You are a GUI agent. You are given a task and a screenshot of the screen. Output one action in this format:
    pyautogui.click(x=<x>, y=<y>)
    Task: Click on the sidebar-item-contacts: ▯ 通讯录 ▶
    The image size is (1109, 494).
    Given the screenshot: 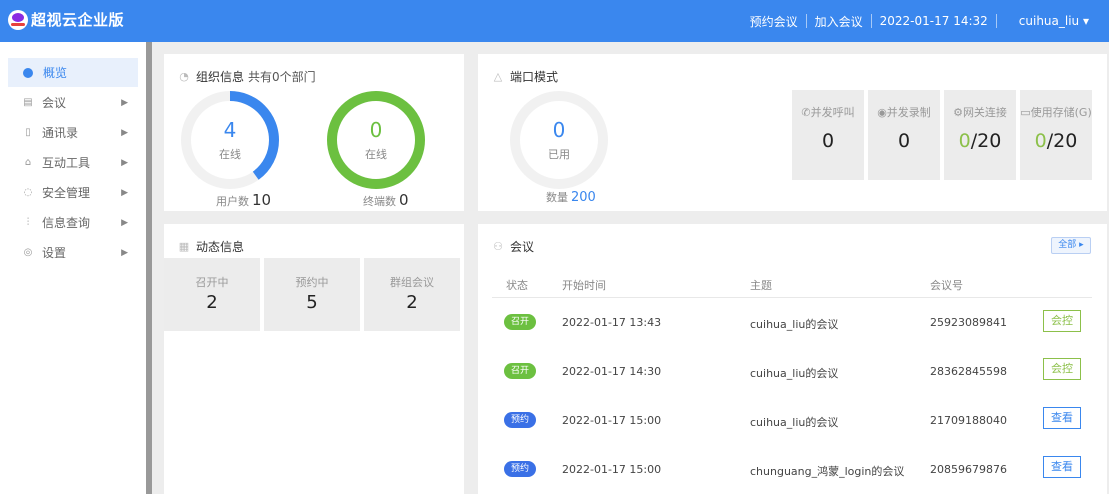 What is the action you would take?
    pyautogui.click(x=73, y=132)
    